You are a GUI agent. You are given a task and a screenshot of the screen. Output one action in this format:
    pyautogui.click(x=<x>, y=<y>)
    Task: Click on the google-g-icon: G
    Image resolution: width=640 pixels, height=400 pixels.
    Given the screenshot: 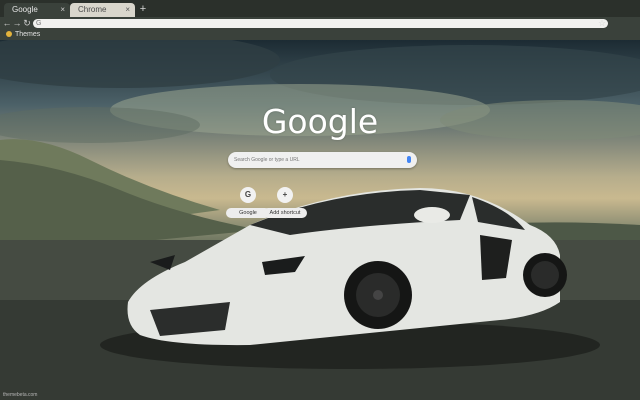 What is the action you would take?
    pyautogui.click(x=39, y=23)
    